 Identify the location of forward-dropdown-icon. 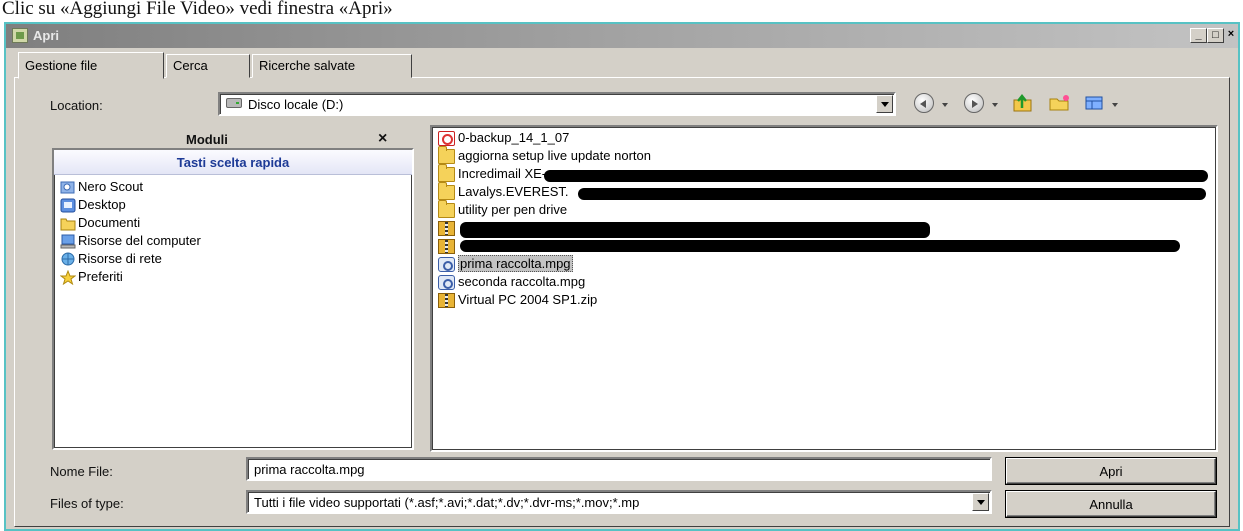
(995, 105).